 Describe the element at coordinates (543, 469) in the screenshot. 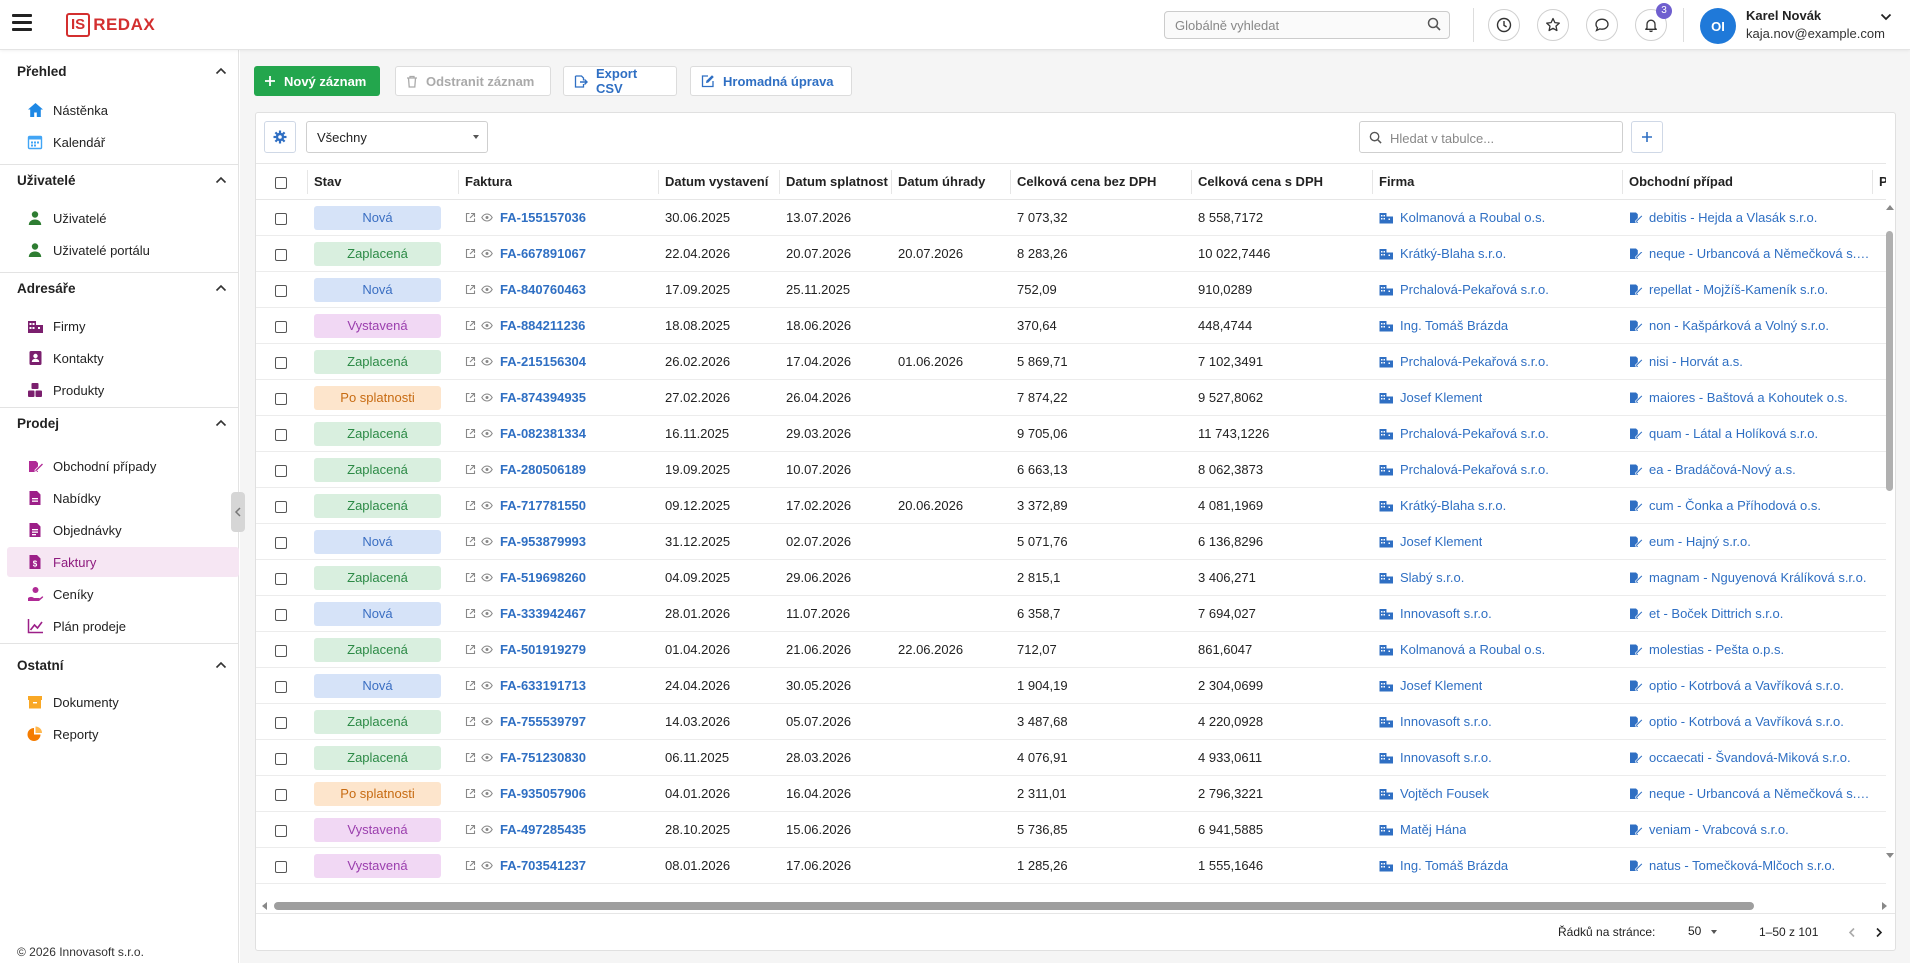

I see `invoice-link: FA-280506189` at that location.